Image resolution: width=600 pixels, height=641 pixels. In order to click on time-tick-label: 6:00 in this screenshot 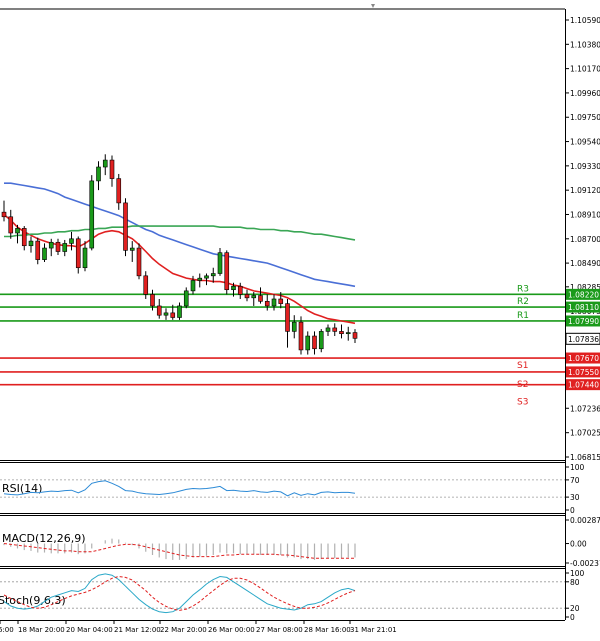, I will do `click(7, 630)`.